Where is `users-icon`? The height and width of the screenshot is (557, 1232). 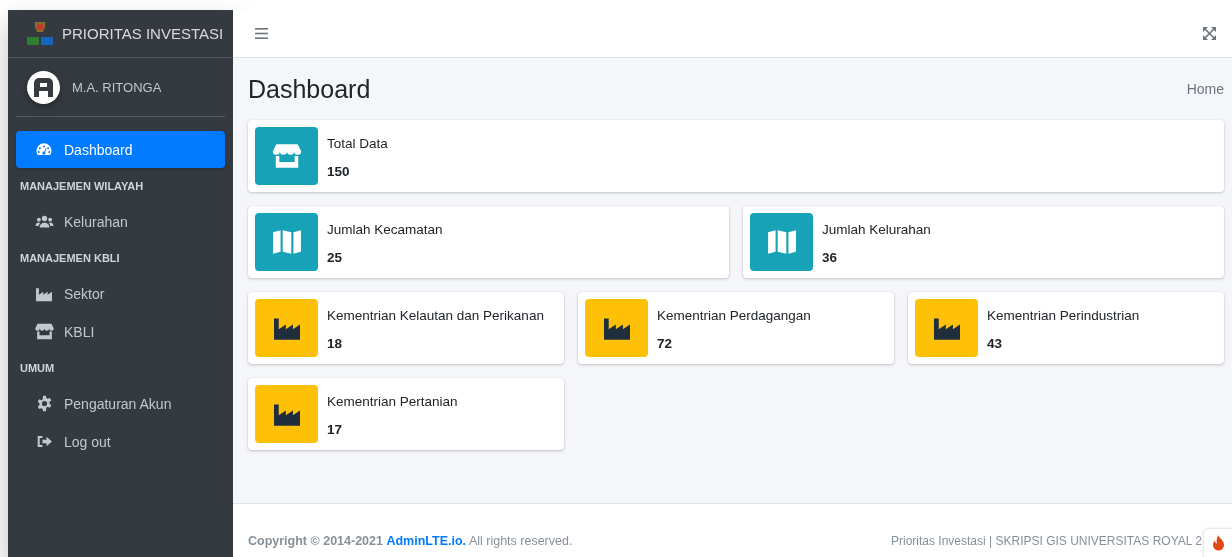 users-icon is located at coordinates (44, 221).